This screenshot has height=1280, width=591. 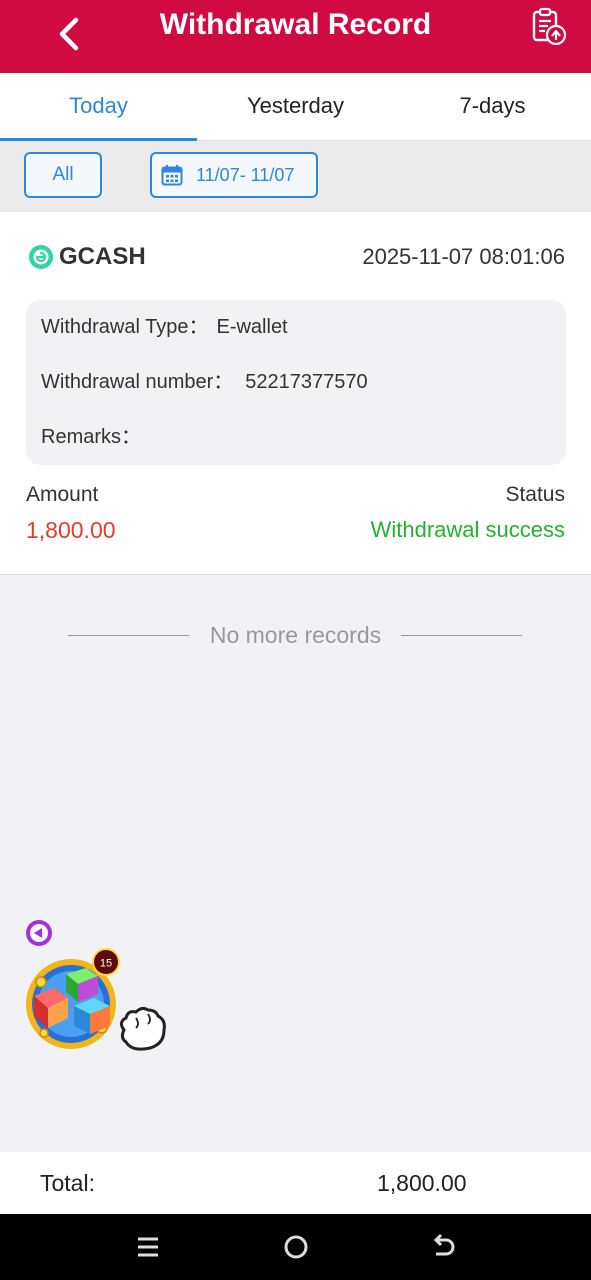 What do you see at coordinates (102, 256) in the screenshot?
I see `payment-method-name: GCASH` at bounding box center [102, 256].